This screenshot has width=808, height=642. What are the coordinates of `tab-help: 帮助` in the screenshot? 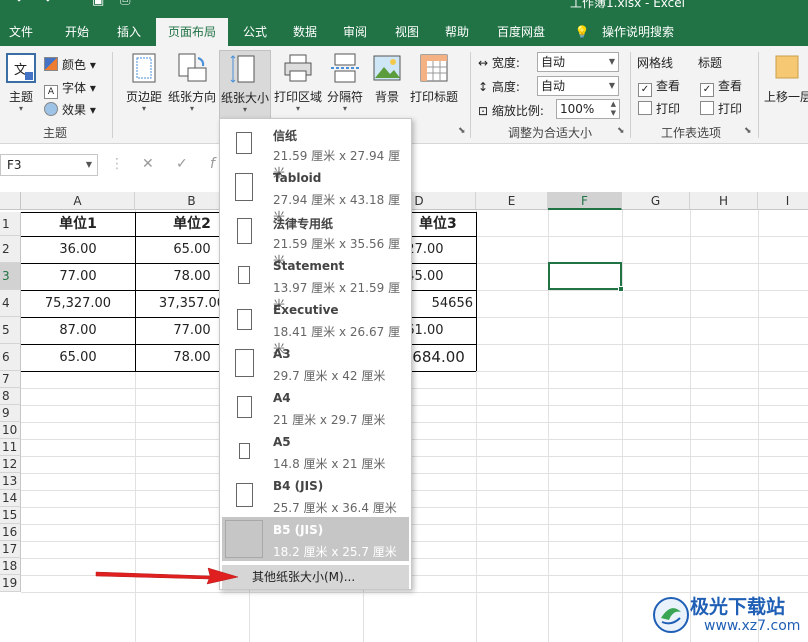 It's located at (457, 32).